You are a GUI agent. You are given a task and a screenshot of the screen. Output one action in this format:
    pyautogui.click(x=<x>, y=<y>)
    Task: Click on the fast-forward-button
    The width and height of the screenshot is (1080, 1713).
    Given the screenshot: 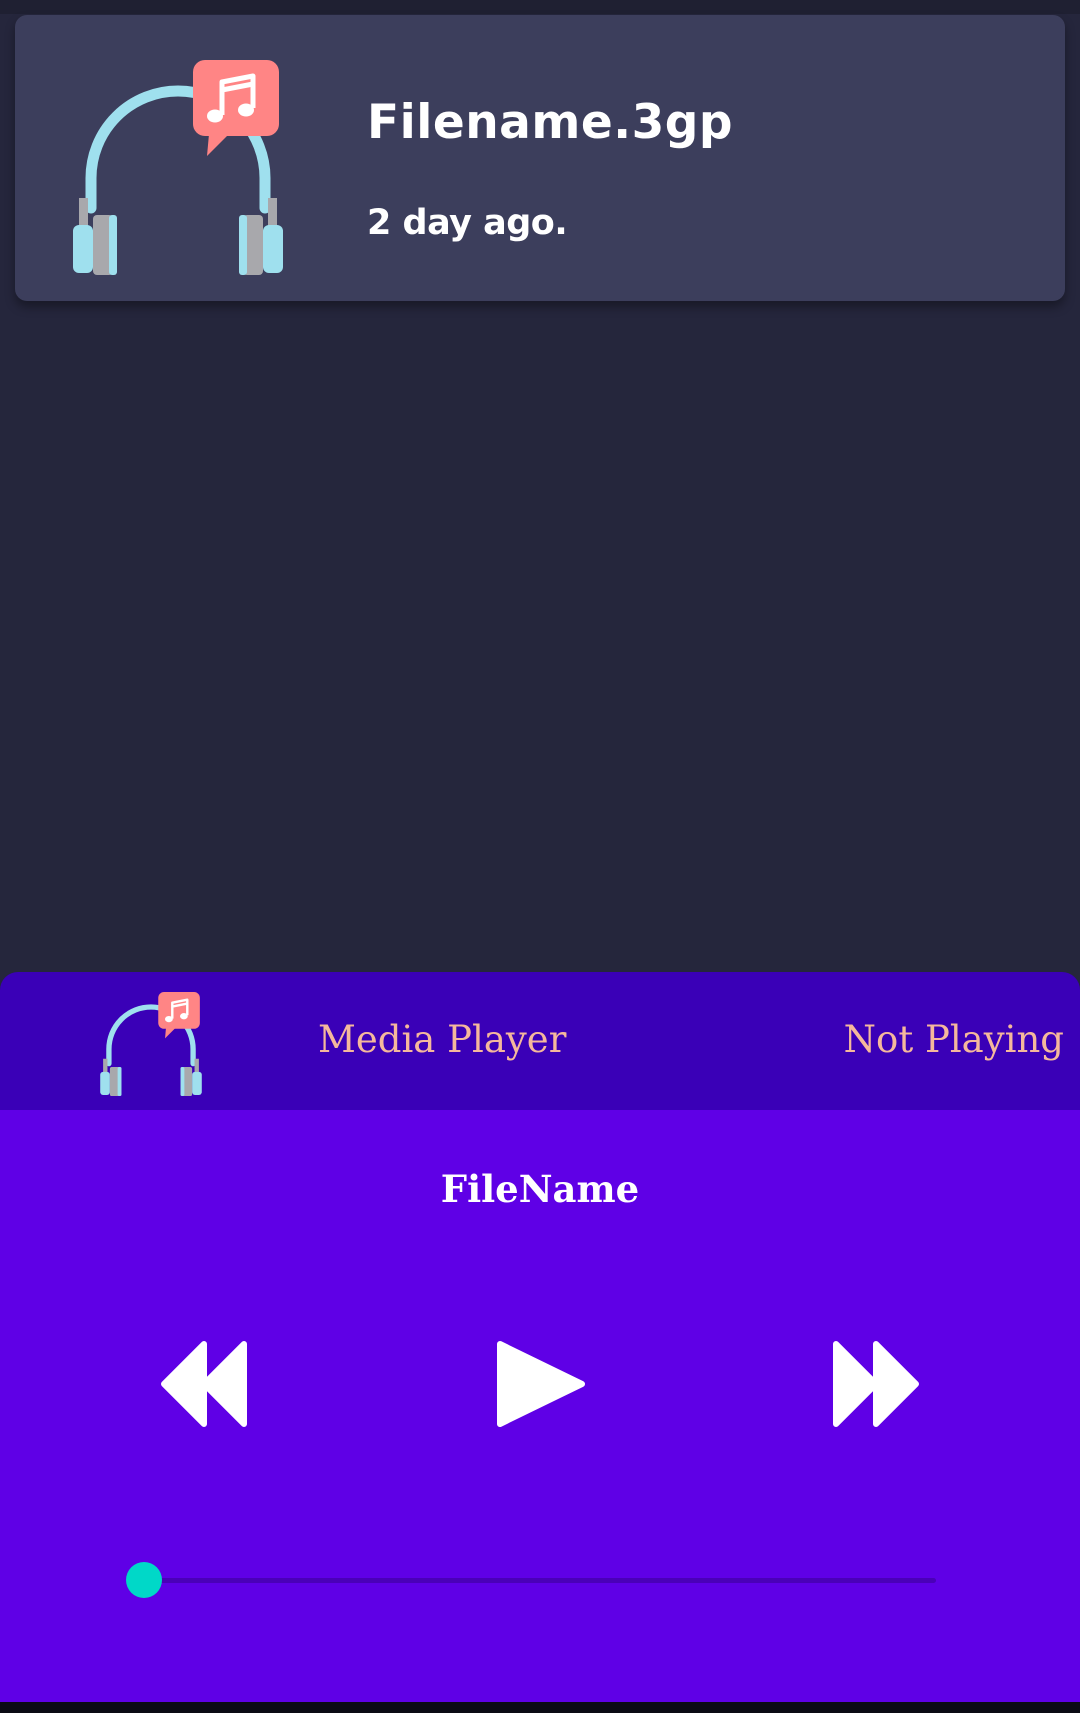 What is the action you would take?
    pyautogui.click(x=878, y=1384)
    